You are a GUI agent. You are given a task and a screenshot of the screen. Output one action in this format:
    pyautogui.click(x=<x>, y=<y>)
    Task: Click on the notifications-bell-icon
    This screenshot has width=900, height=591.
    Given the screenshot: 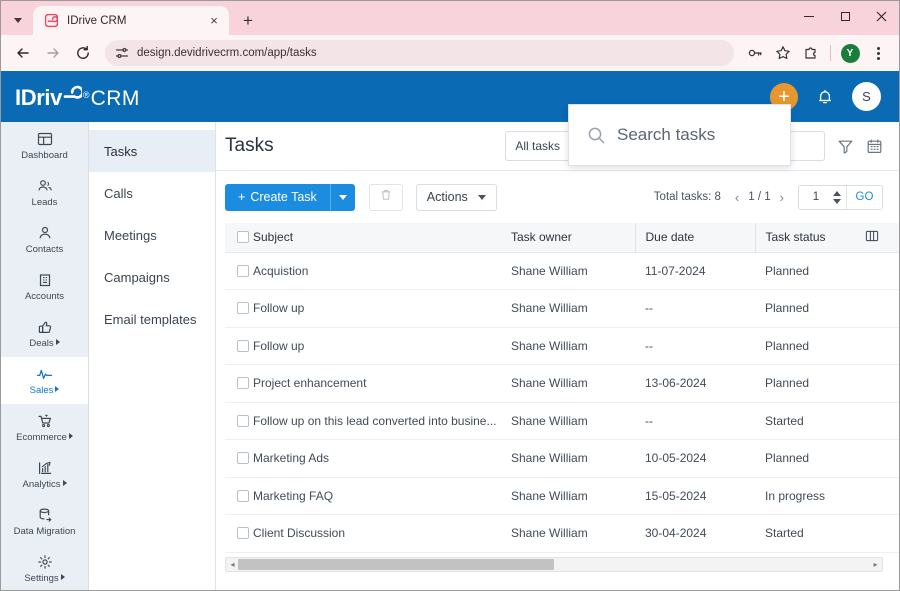 What is the action you would take?
    pyautogui.click(x=825, y=97)
    